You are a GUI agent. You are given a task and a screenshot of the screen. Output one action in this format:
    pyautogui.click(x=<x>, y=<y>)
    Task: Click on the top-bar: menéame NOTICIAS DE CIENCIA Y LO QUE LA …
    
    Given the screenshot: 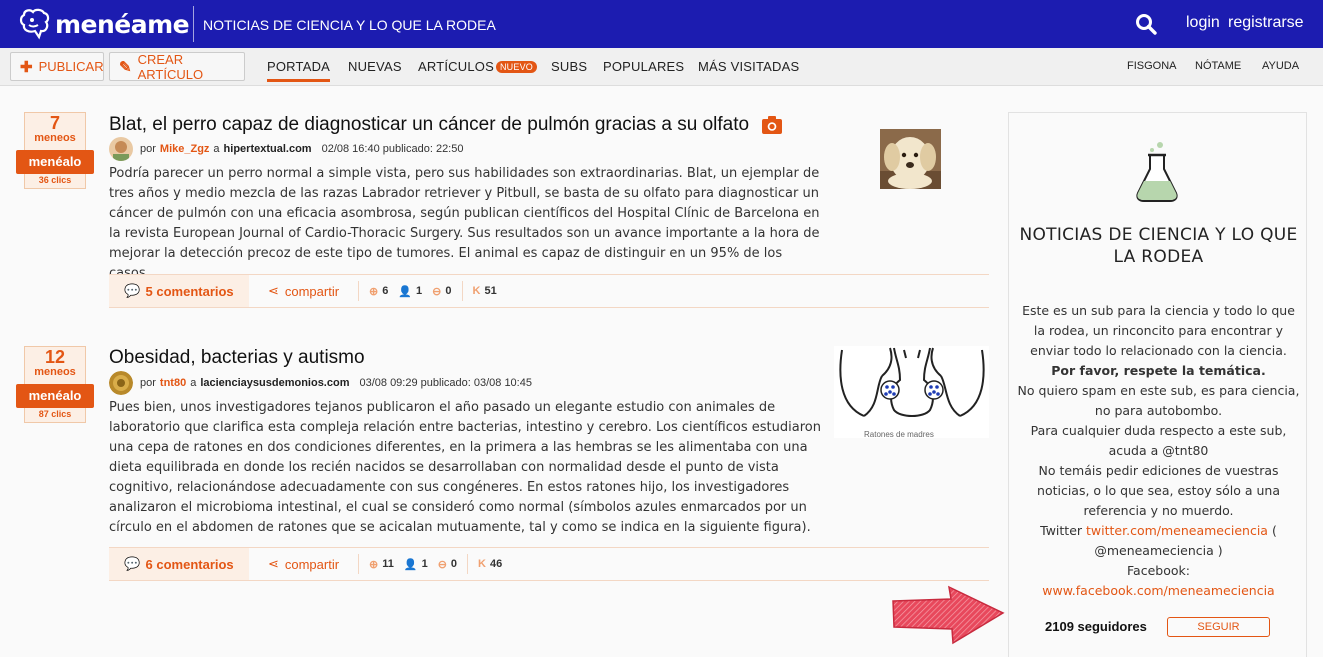 What is the action you would take?
    pyautogui.click(x=661, y=24)
    